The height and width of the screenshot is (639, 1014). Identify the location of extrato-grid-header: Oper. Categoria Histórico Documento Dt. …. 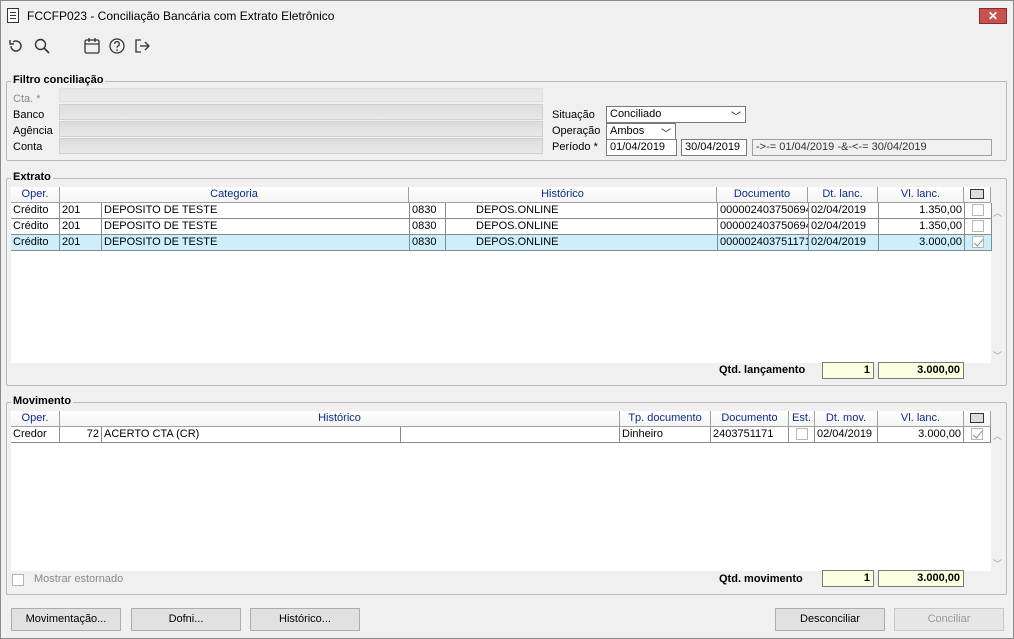
(501, 195).